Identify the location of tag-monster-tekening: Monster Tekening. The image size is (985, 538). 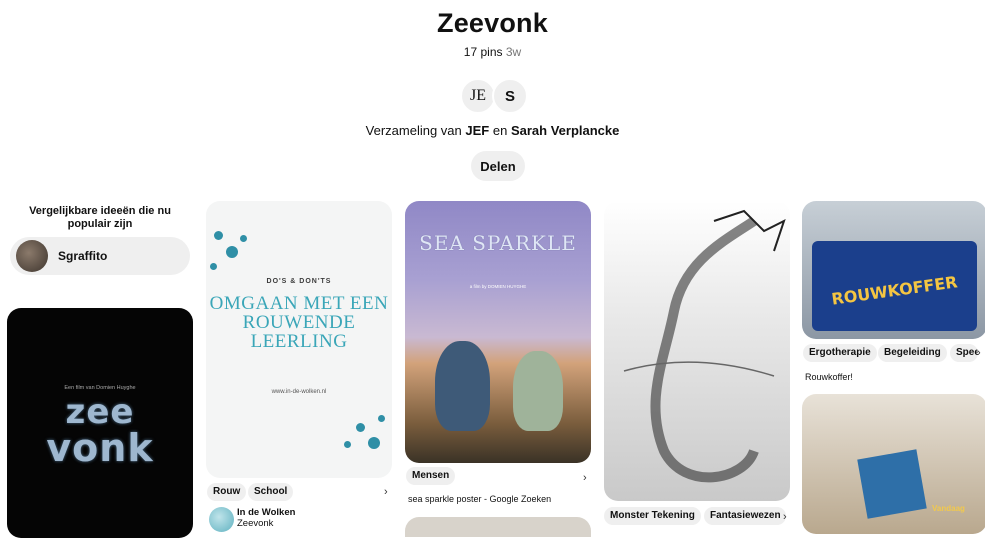
(652, 516).